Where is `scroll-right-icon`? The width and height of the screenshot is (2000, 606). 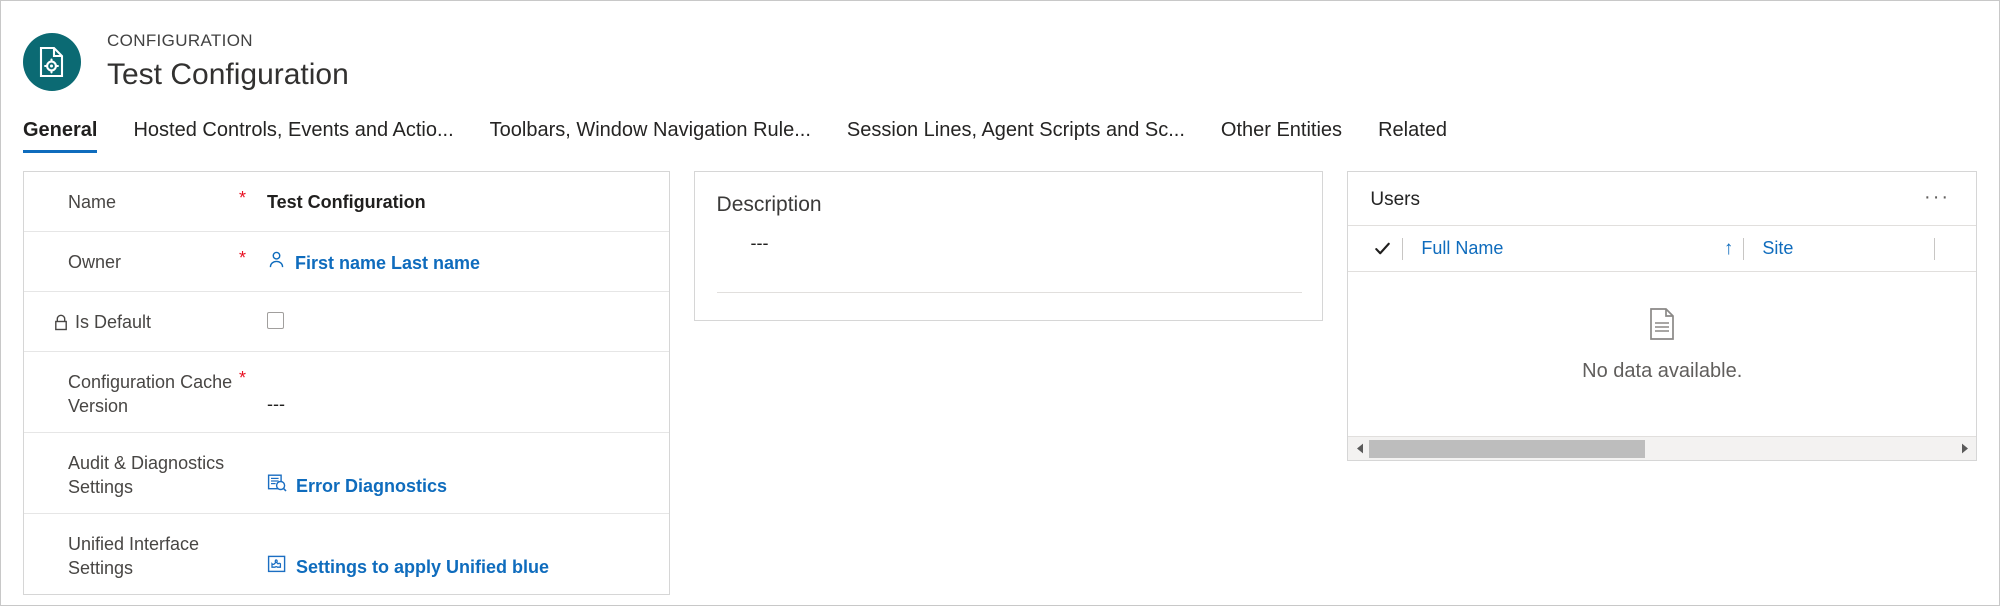 scroll-right-icon is located at coordinates (1964, 448).